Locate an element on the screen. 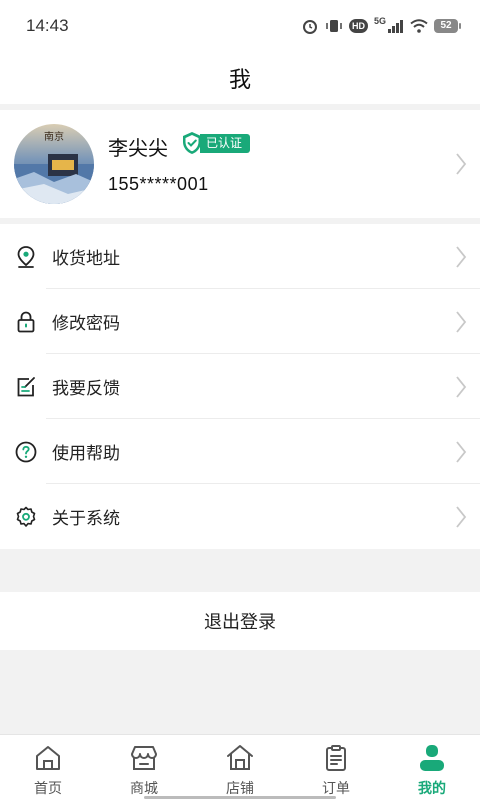 The width and height of the screenshot is (480, 801). nav-label: 店铺 is located at coordinates (240, 788).